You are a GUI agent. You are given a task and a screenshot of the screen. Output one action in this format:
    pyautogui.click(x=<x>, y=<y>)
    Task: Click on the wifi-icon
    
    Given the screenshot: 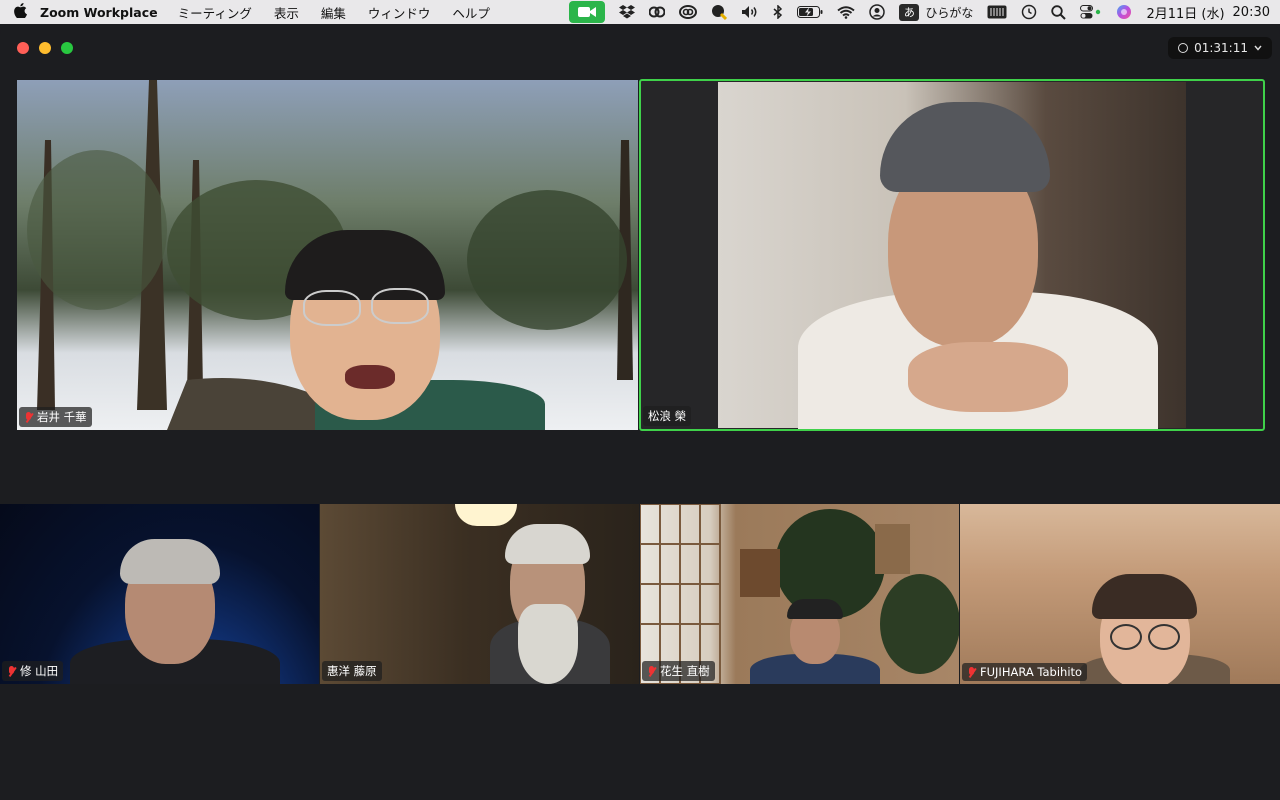 What is the action you would take?
    pyautogui.click(x=846, y=12)
    